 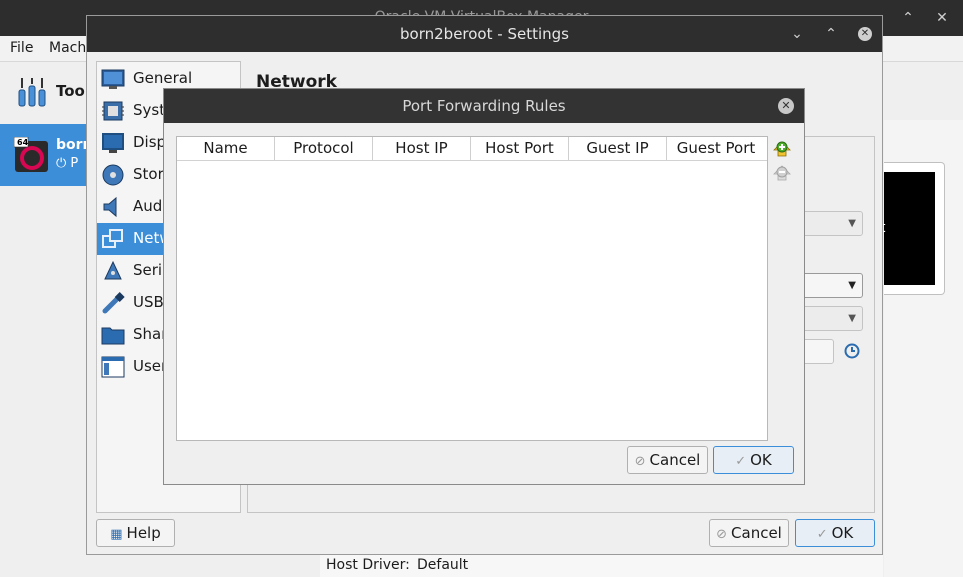 What do you see at coordinates (716, 148) in the screenshot?
I see `column-header-guest-port: Guest Port` at bounding box center [716, 148].